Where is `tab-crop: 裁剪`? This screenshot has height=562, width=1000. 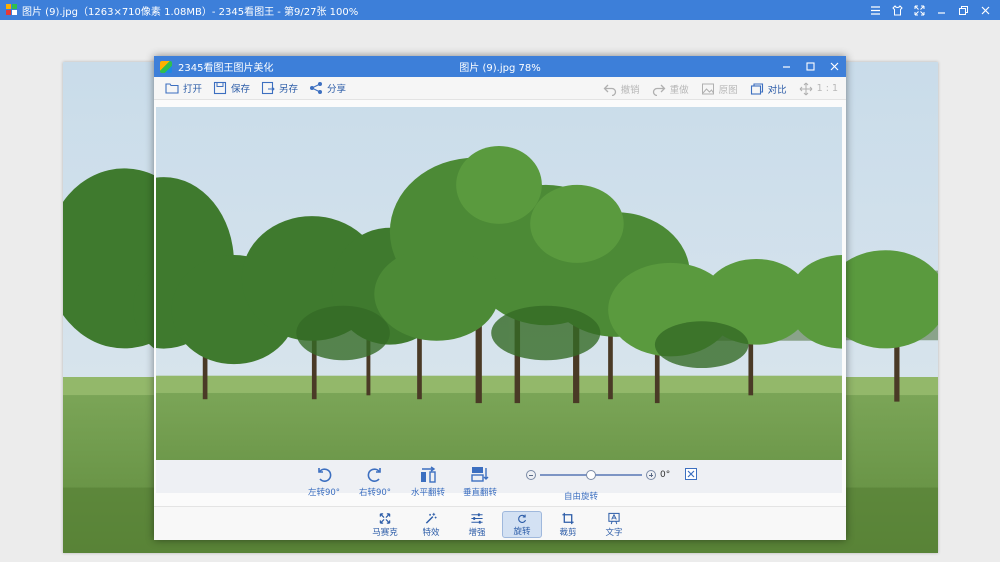 tab-crop: 裁剪 is located at coordinates (568, 524).